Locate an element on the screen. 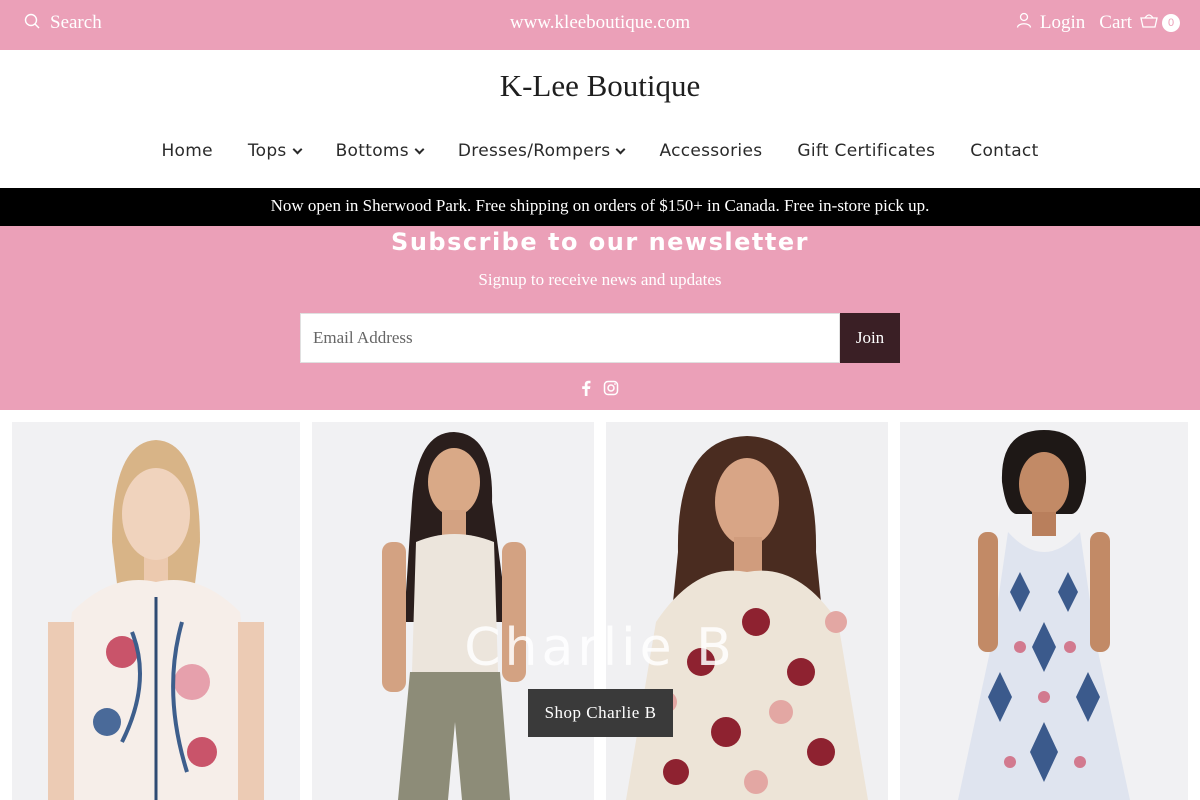 Image resolution: width=1200 pixels, height=800 pixels. nav-item-accessories: Accessories is located at coordinates (710, 151).